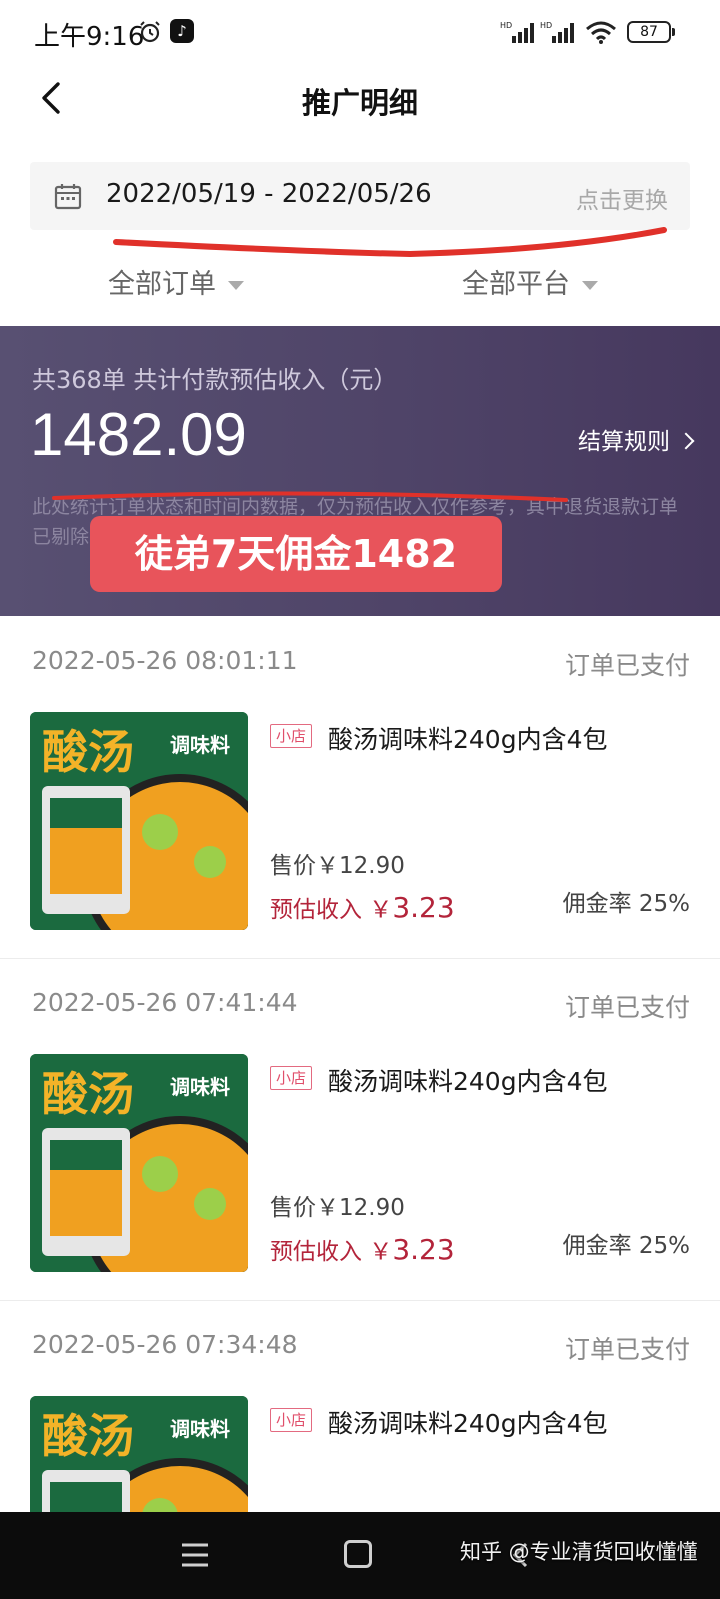 This screenshot has width=720, height=1599. What do you see at coordinates (296, 554) in the screenshot?
I see `overlay-banner: 徒弟7天佣金1482` at bounding box center [296, 554].